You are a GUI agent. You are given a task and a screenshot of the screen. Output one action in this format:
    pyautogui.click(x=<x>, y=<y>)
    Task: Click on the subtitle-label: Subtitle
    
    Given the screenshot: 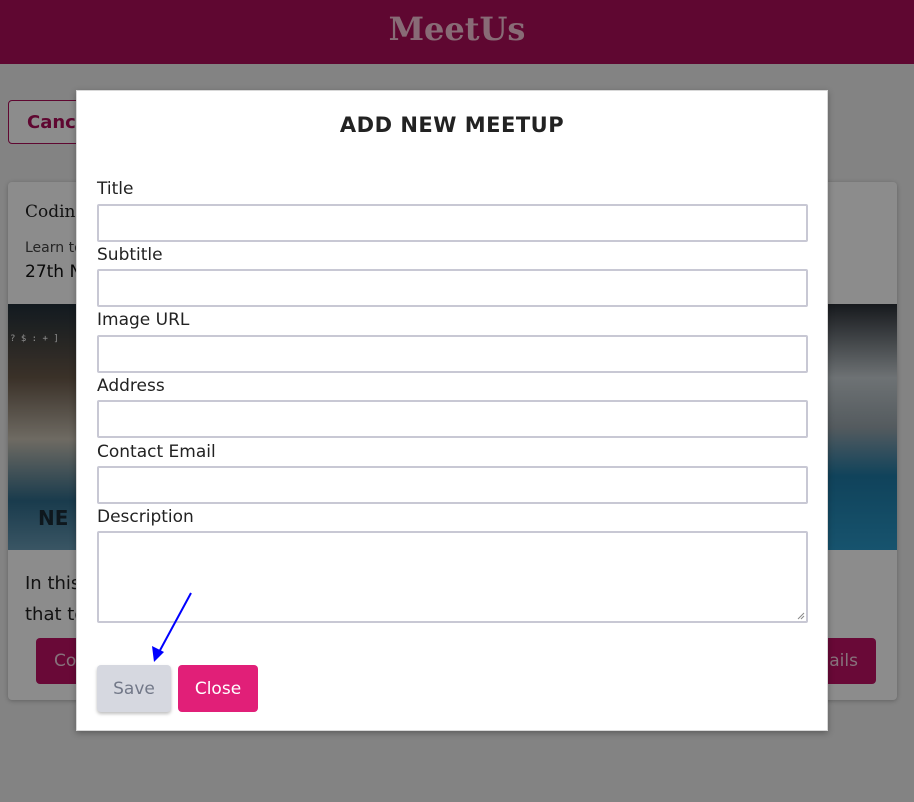 What is the action you would take?
    pyautogui.click(x=130, y=255)
    